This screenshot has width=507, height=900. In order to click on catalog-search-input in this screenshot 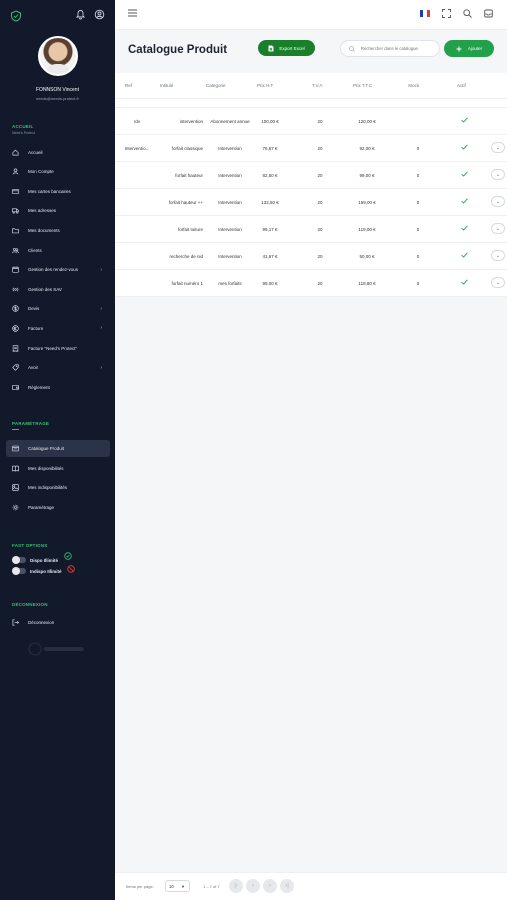, I will do `click(399, 48)`.